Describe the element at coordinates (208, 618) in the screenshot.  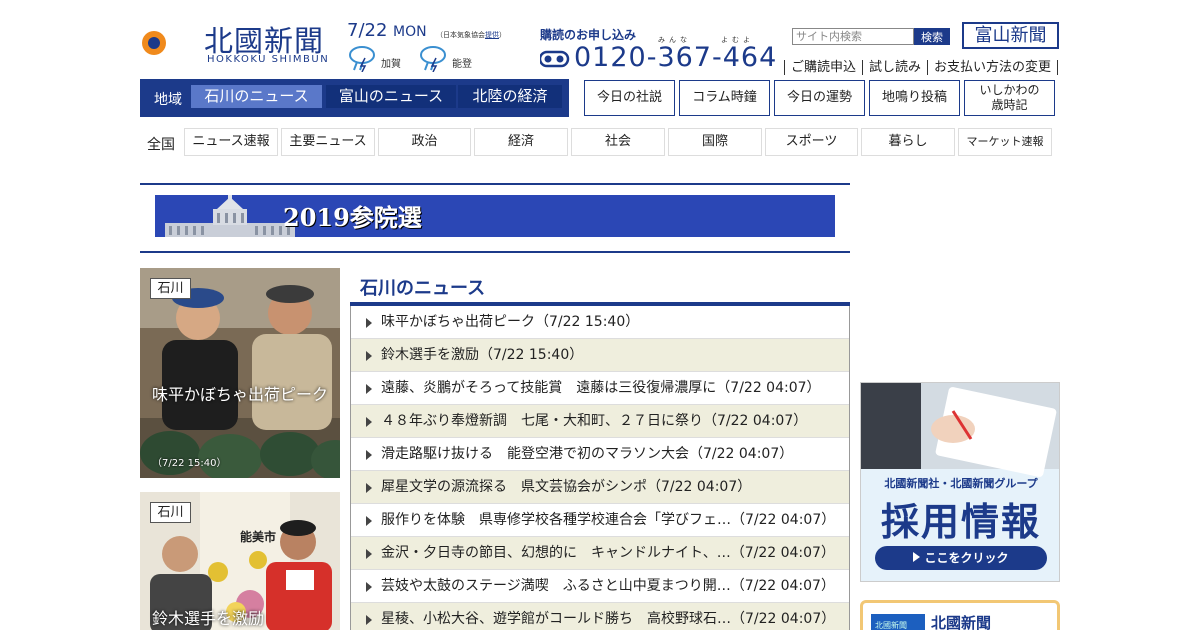
I see `photo-caption: 鈴木選手を激励` at that location.